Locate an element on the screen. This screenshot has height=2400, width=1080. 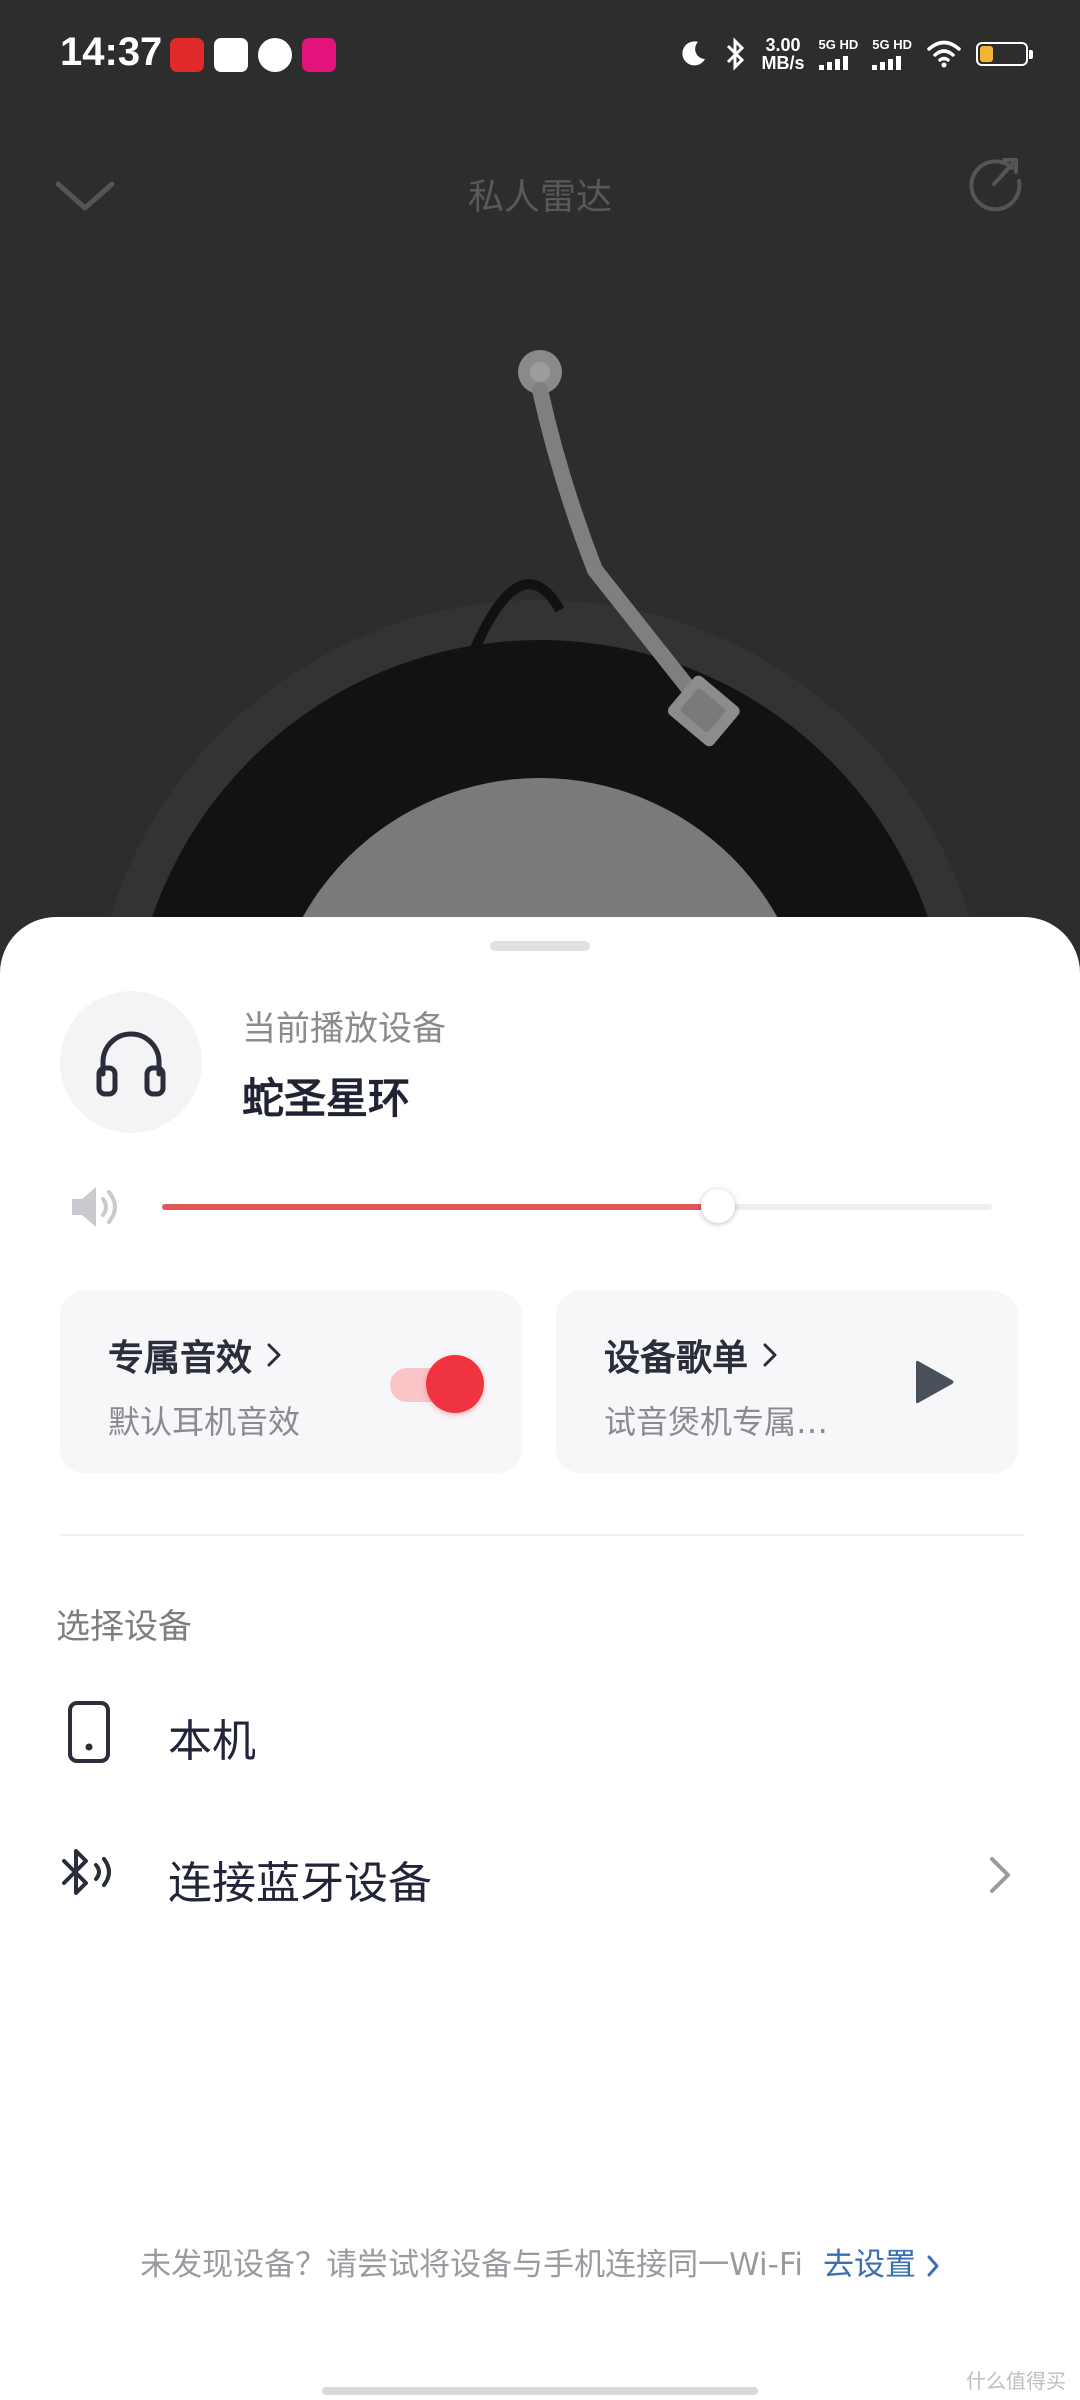
go-settings-link-text: 去设置 is located at coordinates (870, 2265).